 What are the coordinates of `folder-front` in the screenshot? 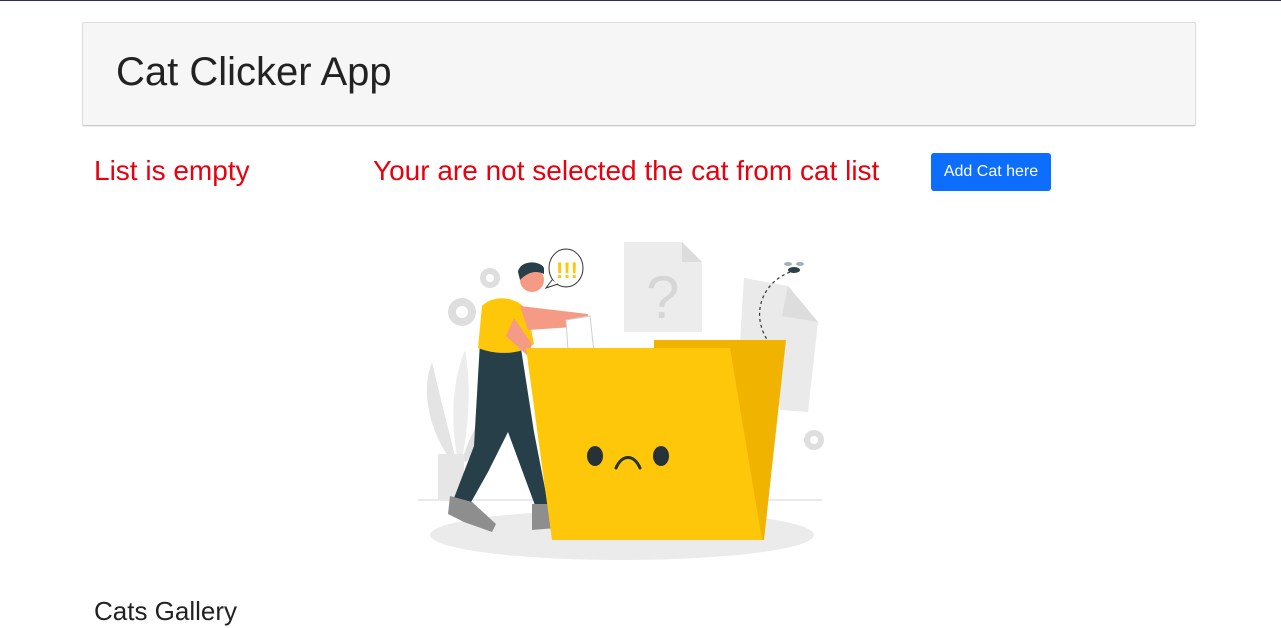 It's located at (644, 444).